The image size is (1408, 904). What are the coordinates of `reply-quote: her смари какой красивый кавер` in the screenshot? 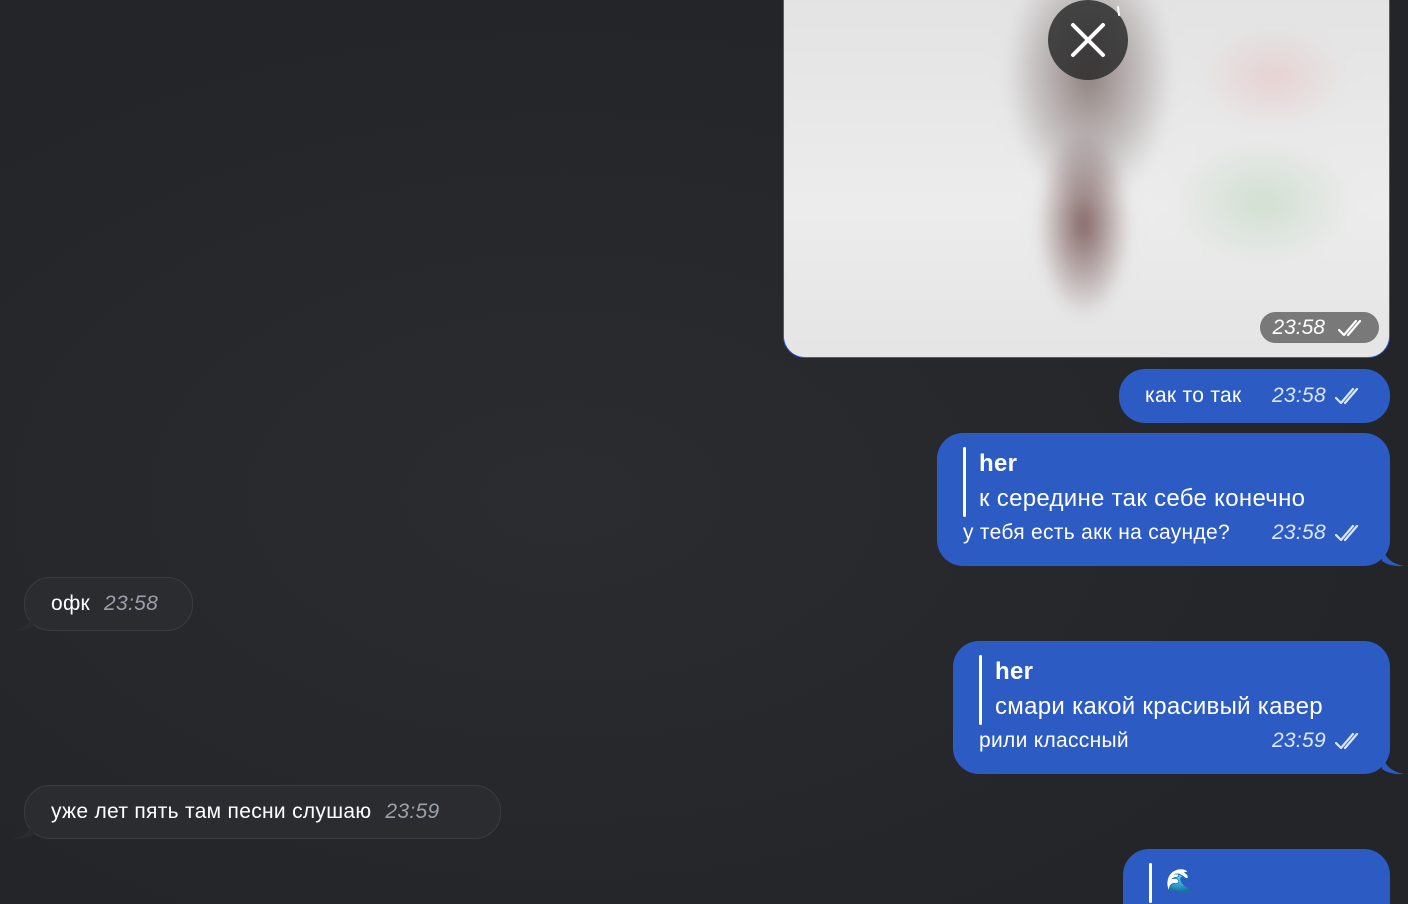 It's located at (1171, 690).